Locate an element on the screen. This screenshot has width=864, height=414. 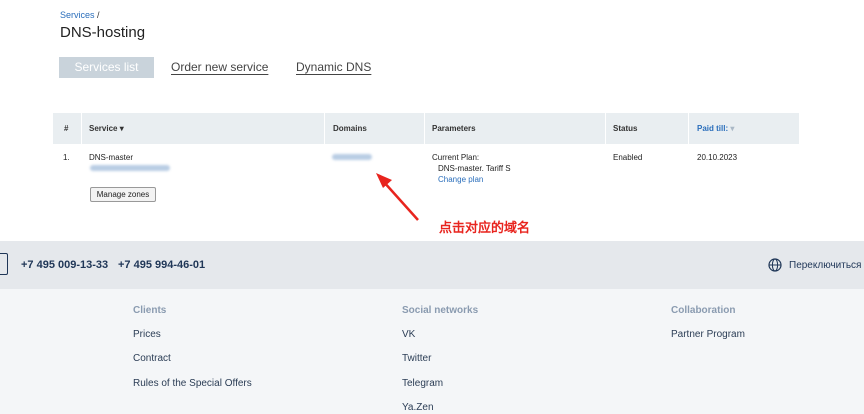
phone-number-1: +7 495 009-13-33 is located at coordinates (64, 265).